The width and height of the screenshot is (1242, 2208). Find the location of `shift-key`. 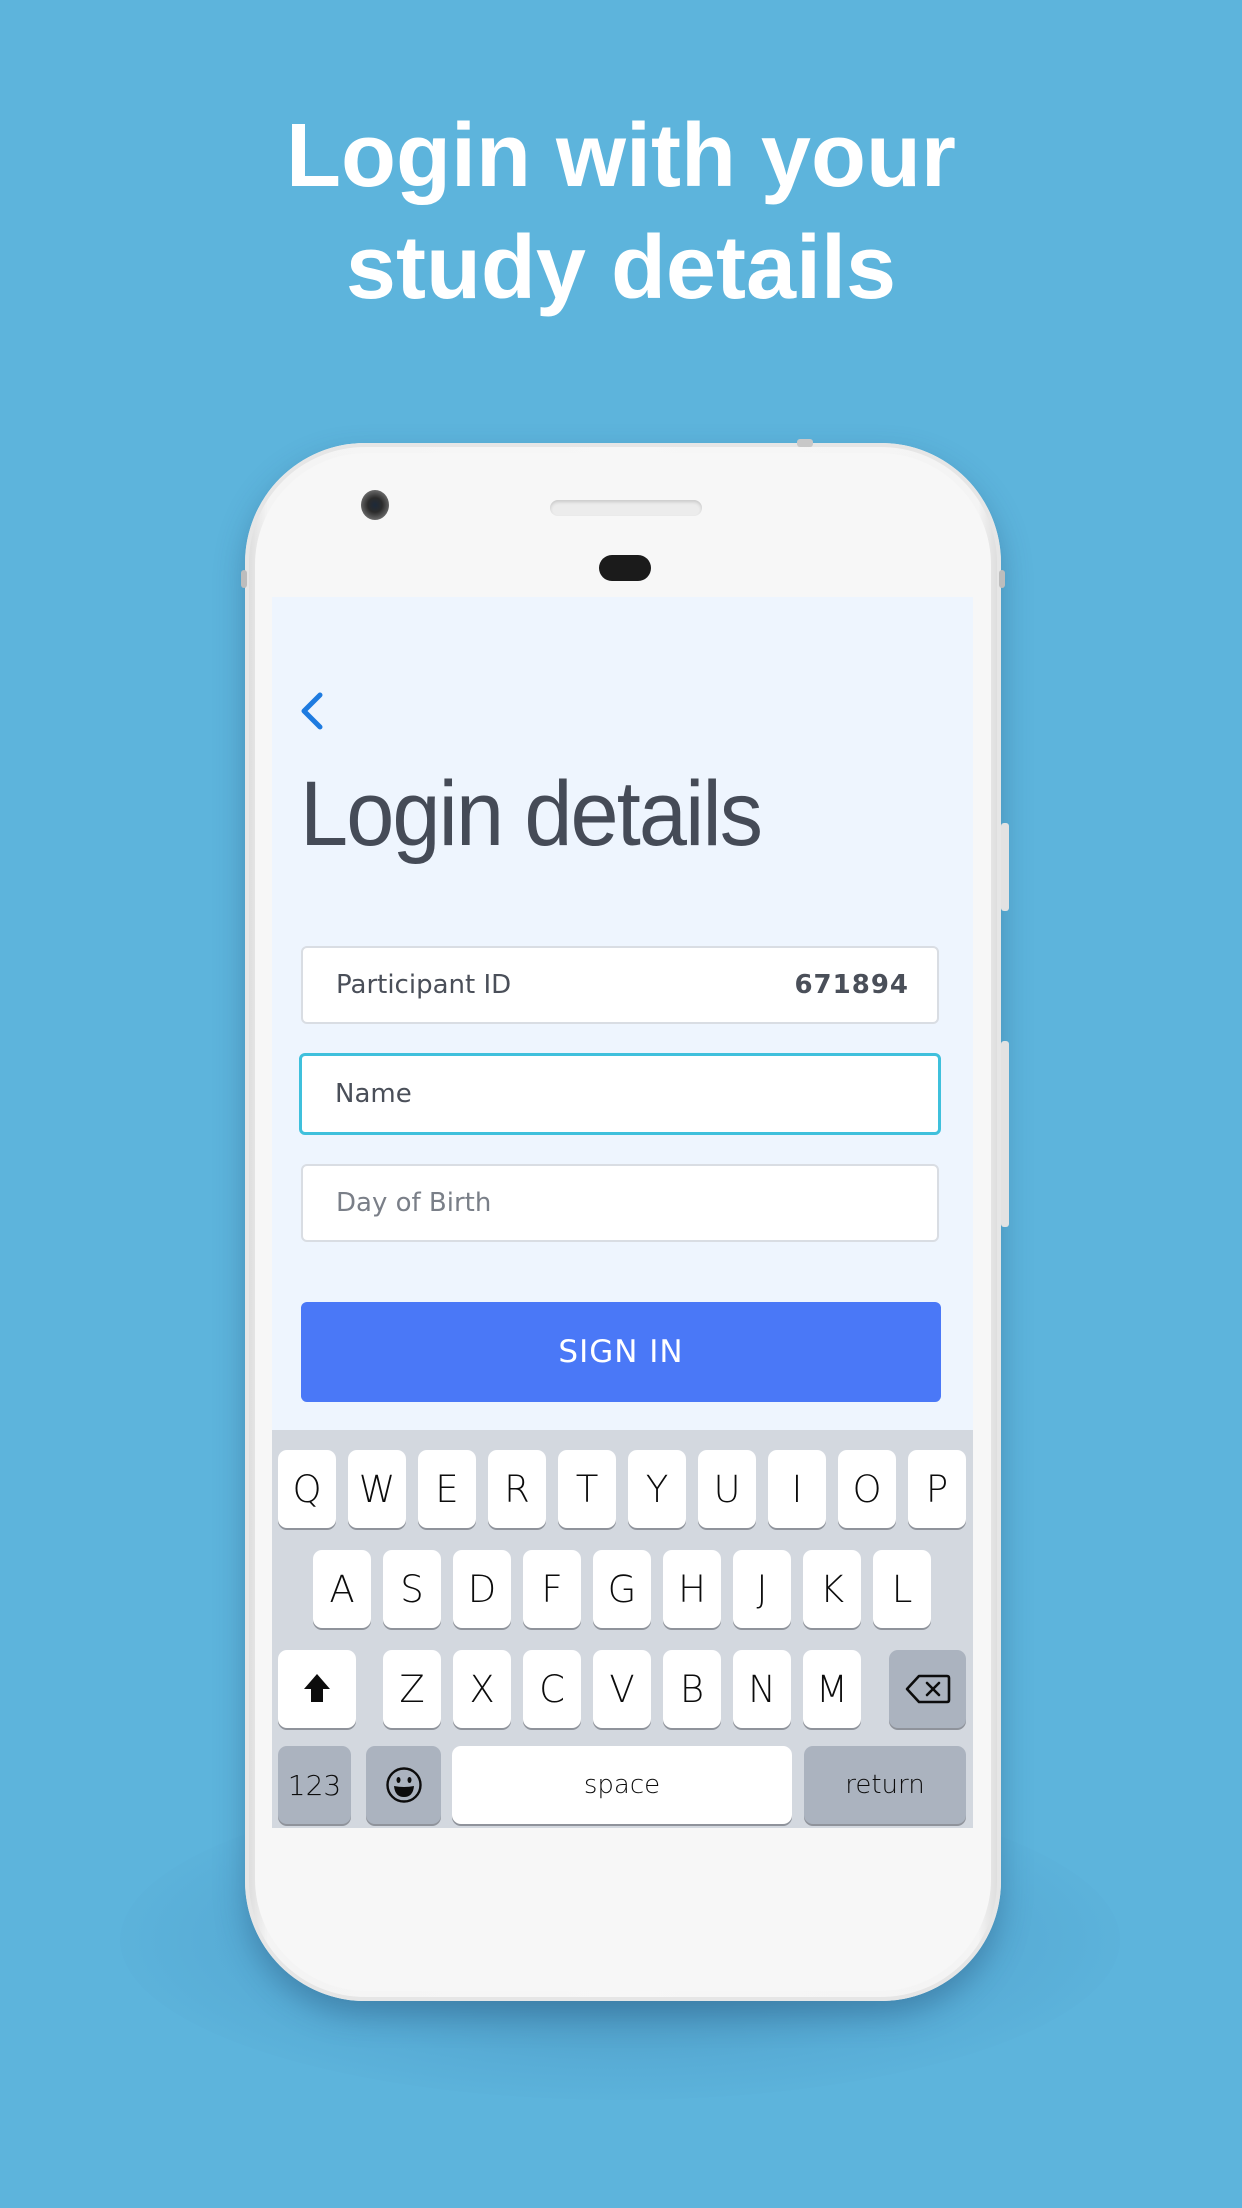

shift-key is located at coordinates (317, 1689).